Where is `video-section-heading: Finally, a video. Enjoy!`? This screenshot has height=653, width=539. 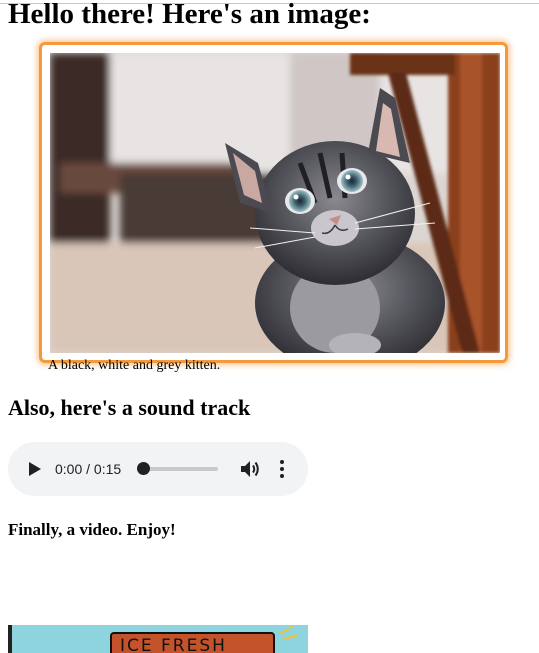
video-section-heading: Finally, a video. Enjoy! is located at coordinates (92, 529).